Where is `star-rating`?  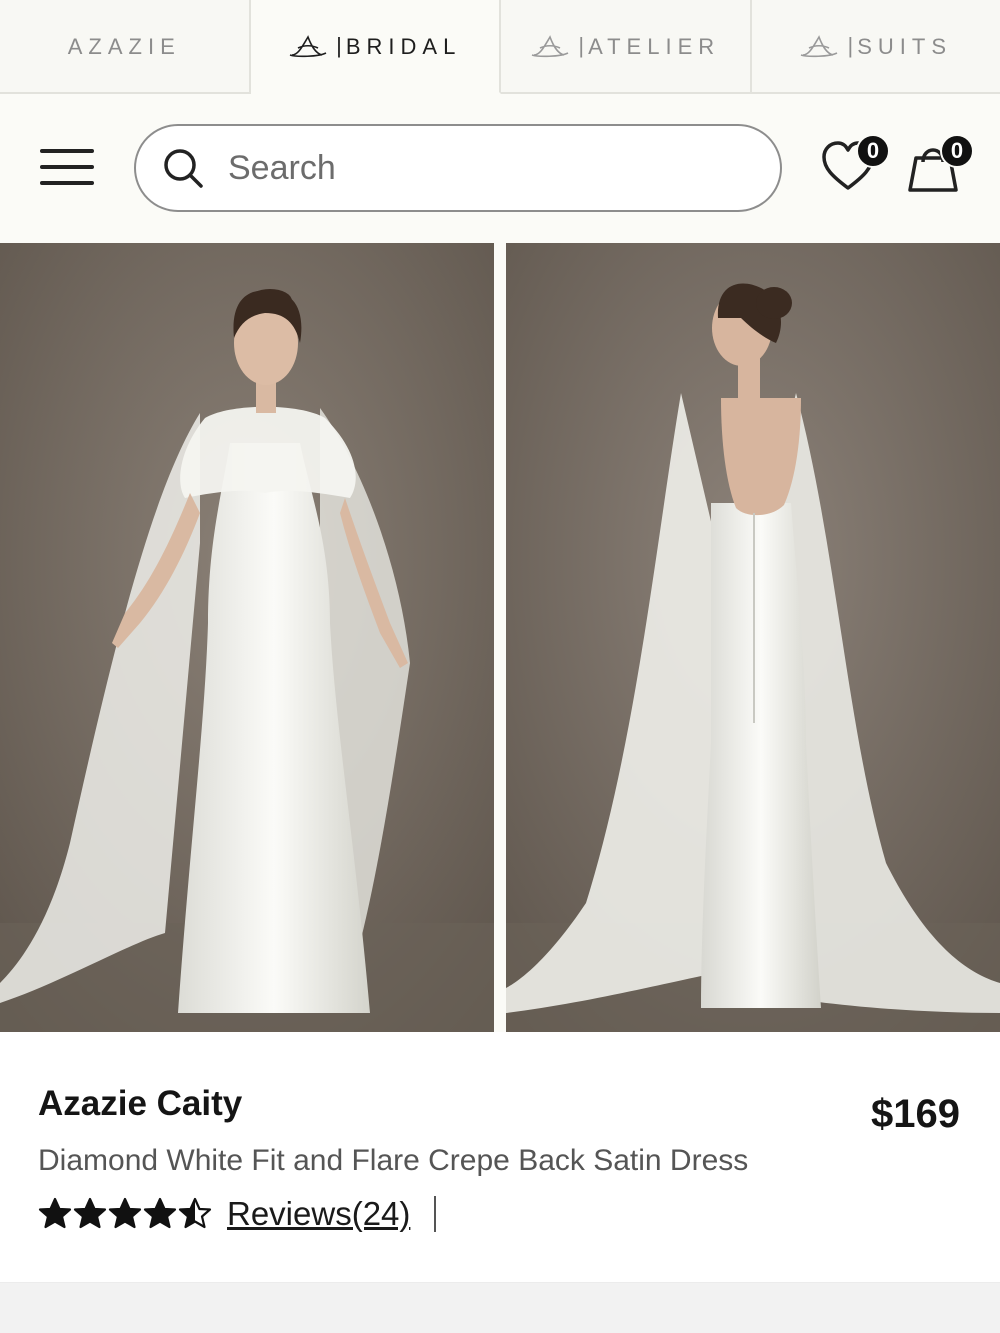 star-rating is located at coordinates (125, 1214).